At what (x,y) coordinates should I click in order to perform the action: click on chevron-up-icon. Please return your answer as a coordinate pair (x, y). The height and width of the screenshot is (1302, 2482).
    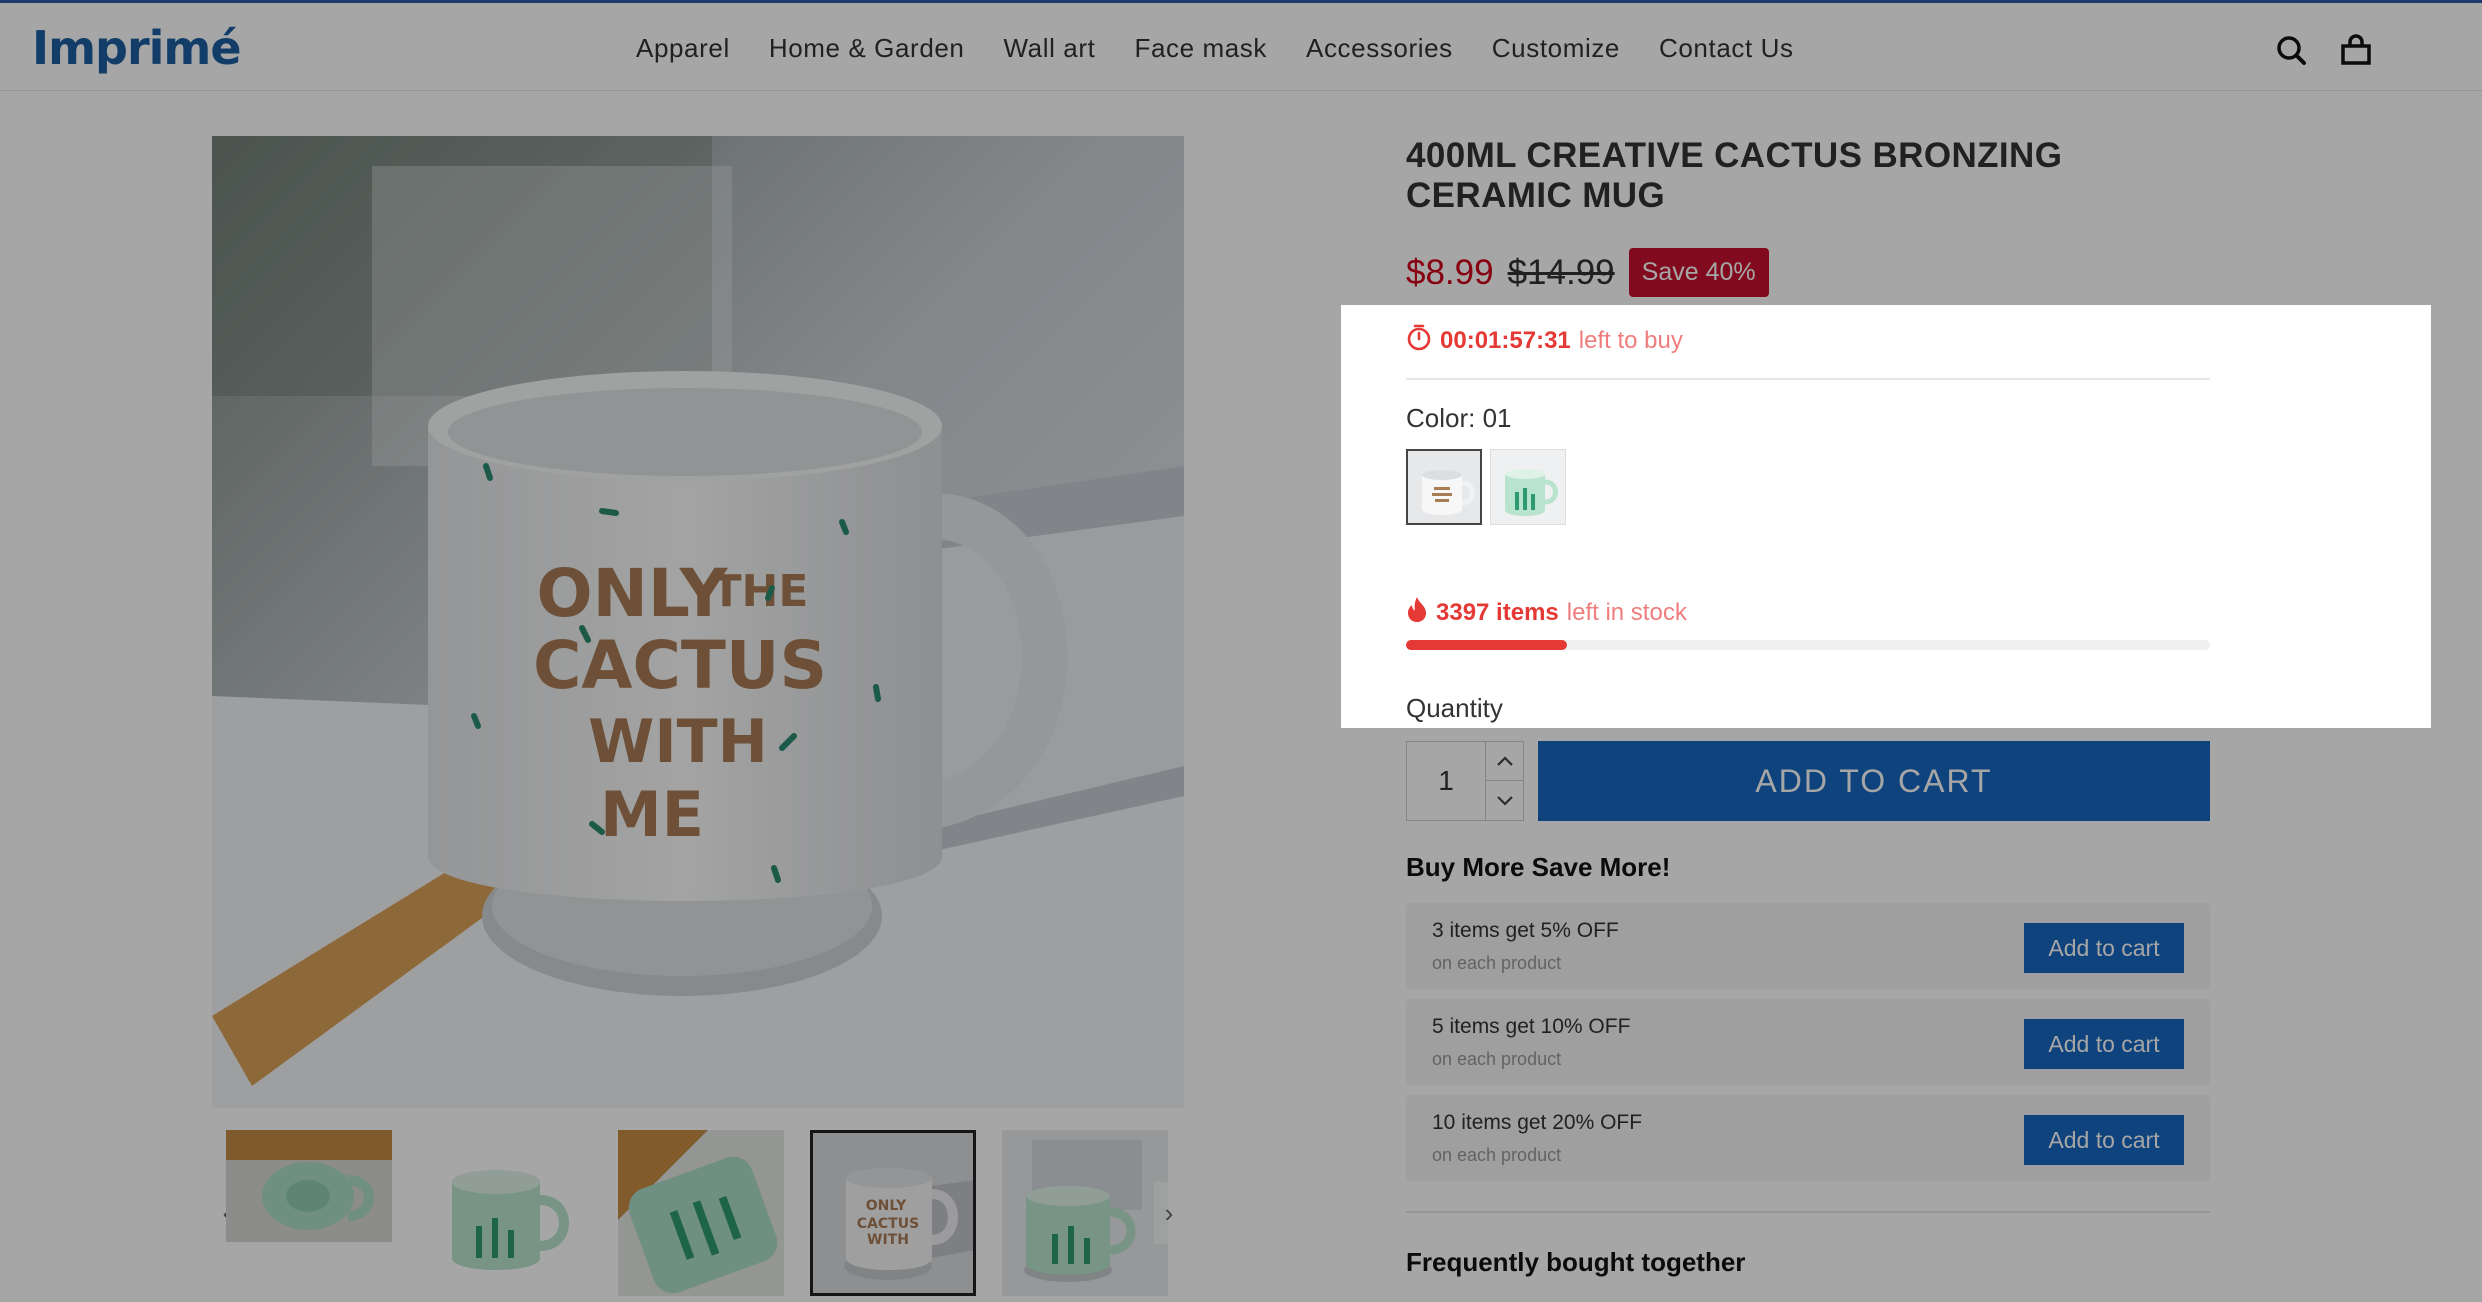
    Looking at the image, I should click on (1504, 761).